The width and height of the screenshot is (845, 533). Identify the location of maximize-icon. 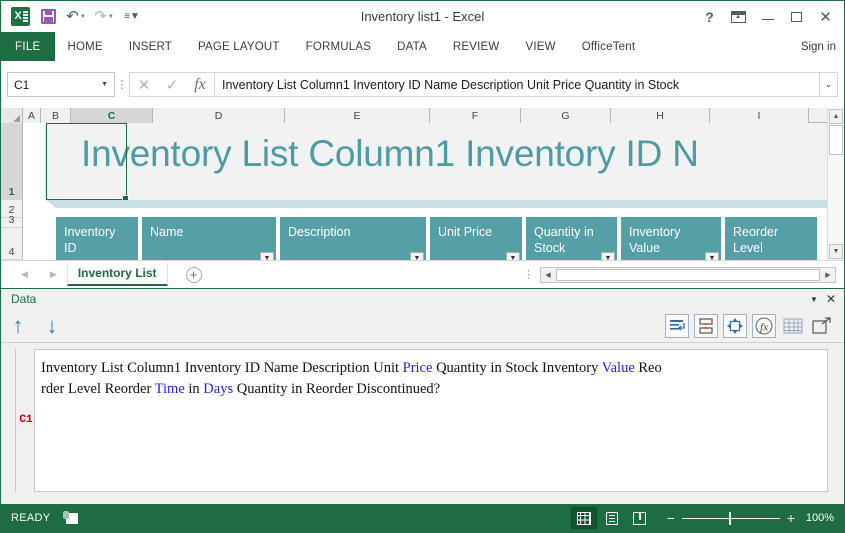
(796, 17).